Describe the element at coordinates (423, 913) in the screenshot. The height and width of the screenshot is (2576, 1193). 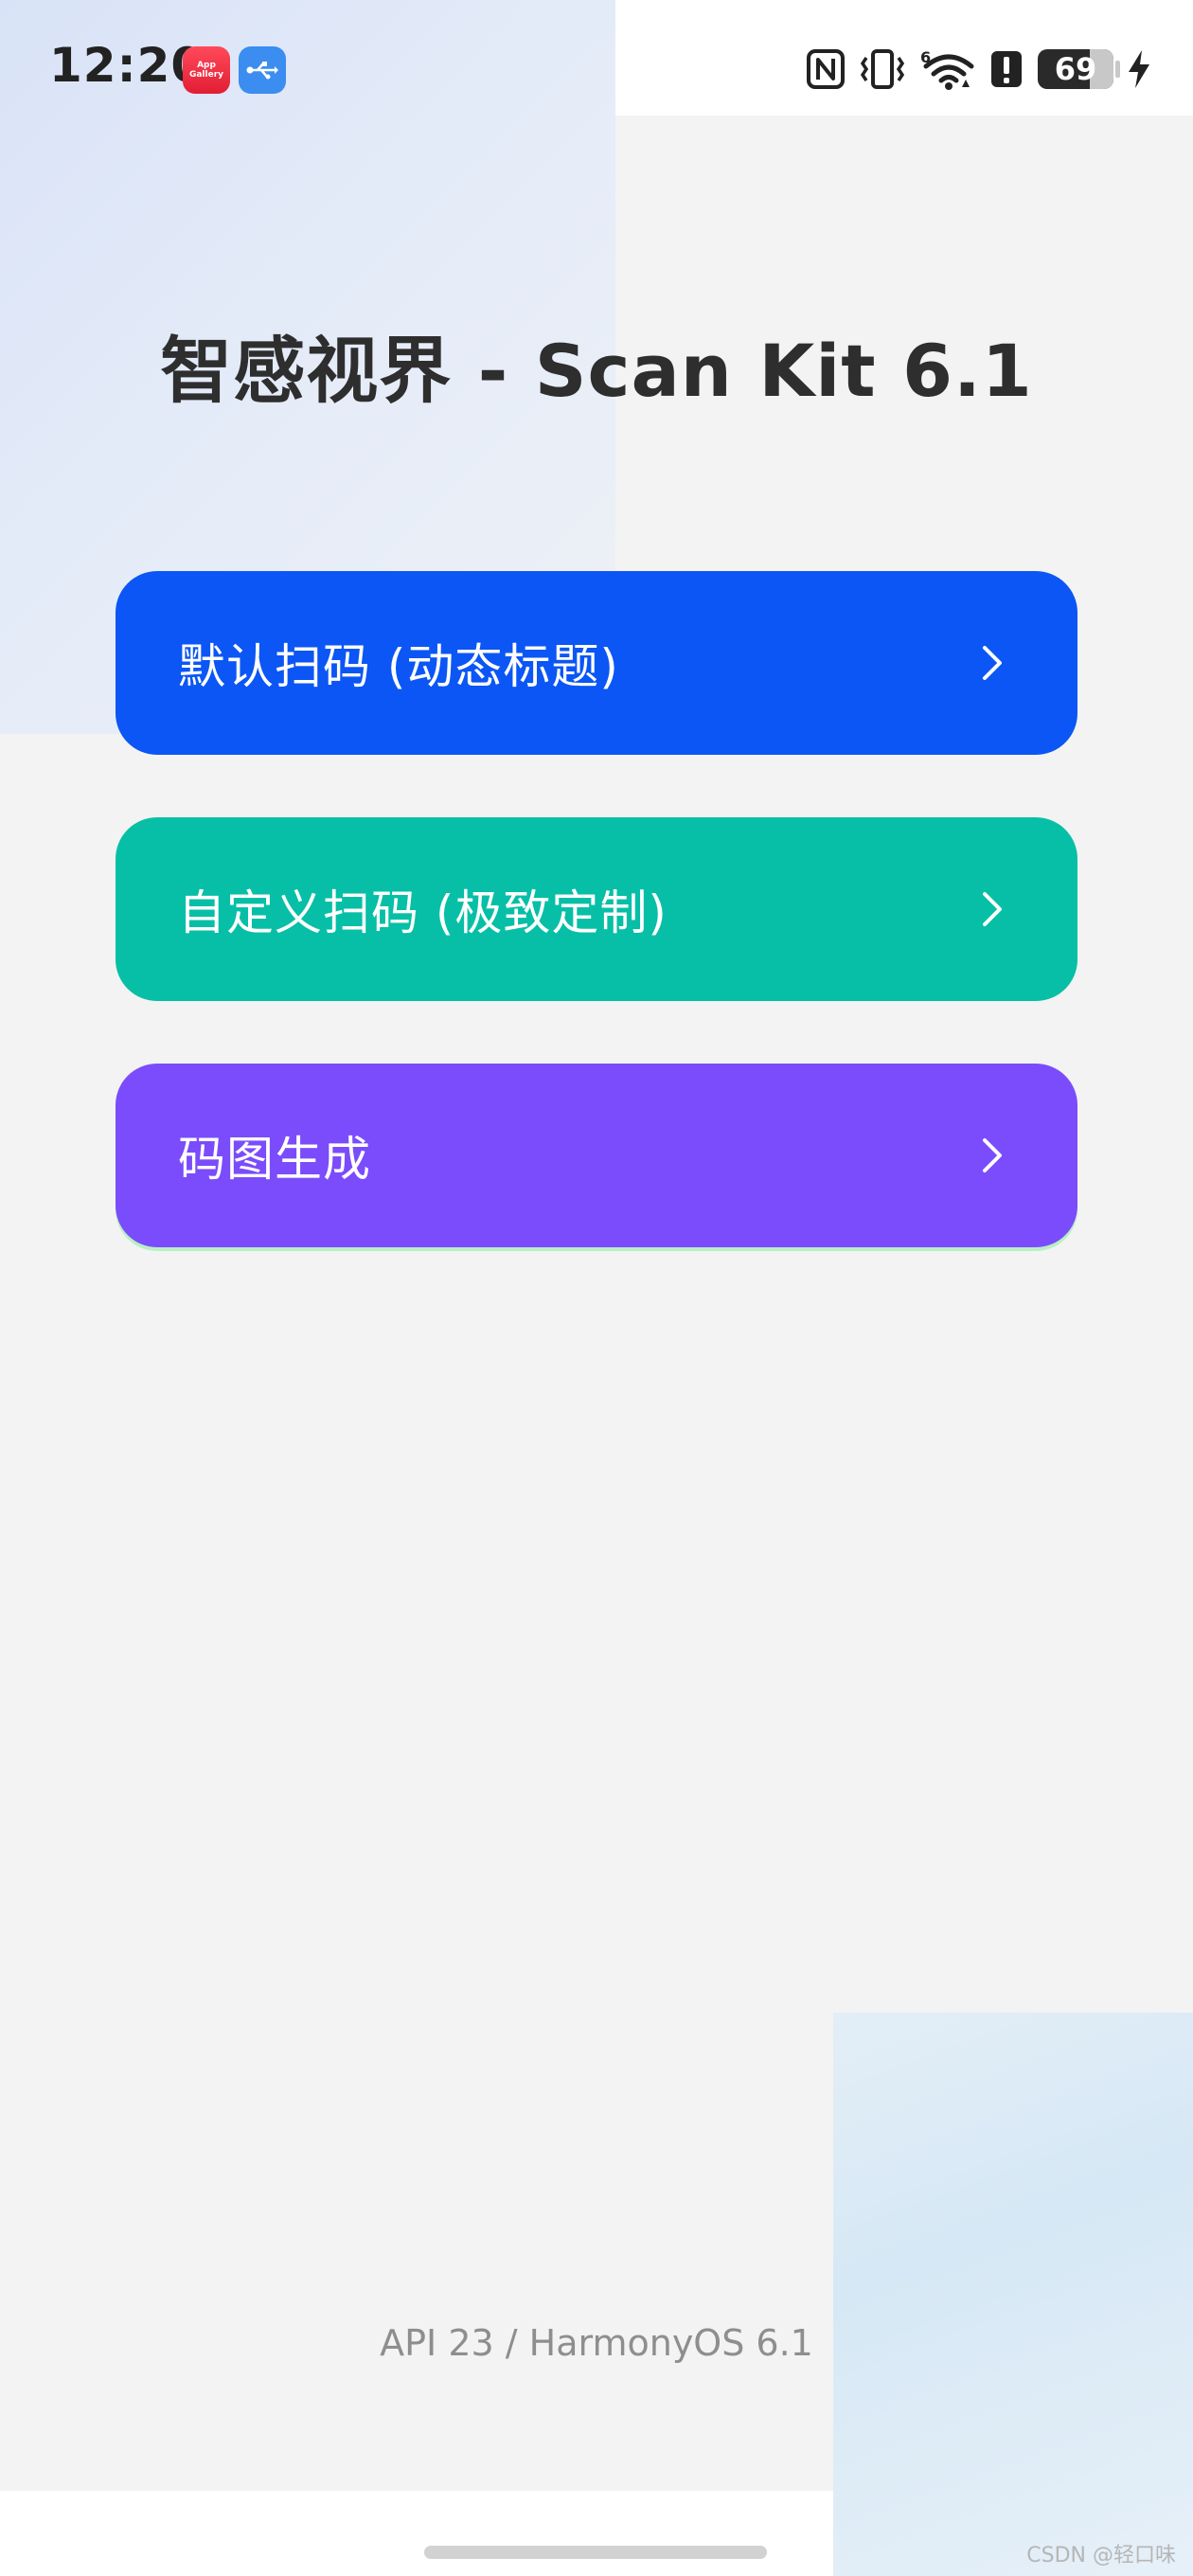
I see `custom-scan-label: 自定义扫码 (极致定制)` at that location.